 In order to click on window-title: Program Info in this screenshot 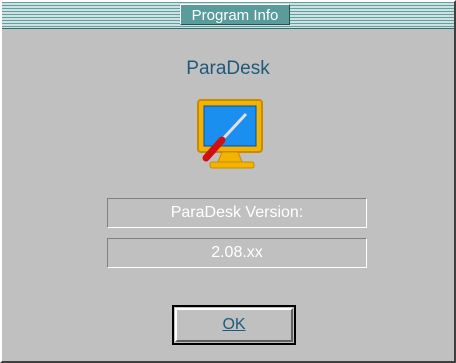, I will do `click(235, 14)`.